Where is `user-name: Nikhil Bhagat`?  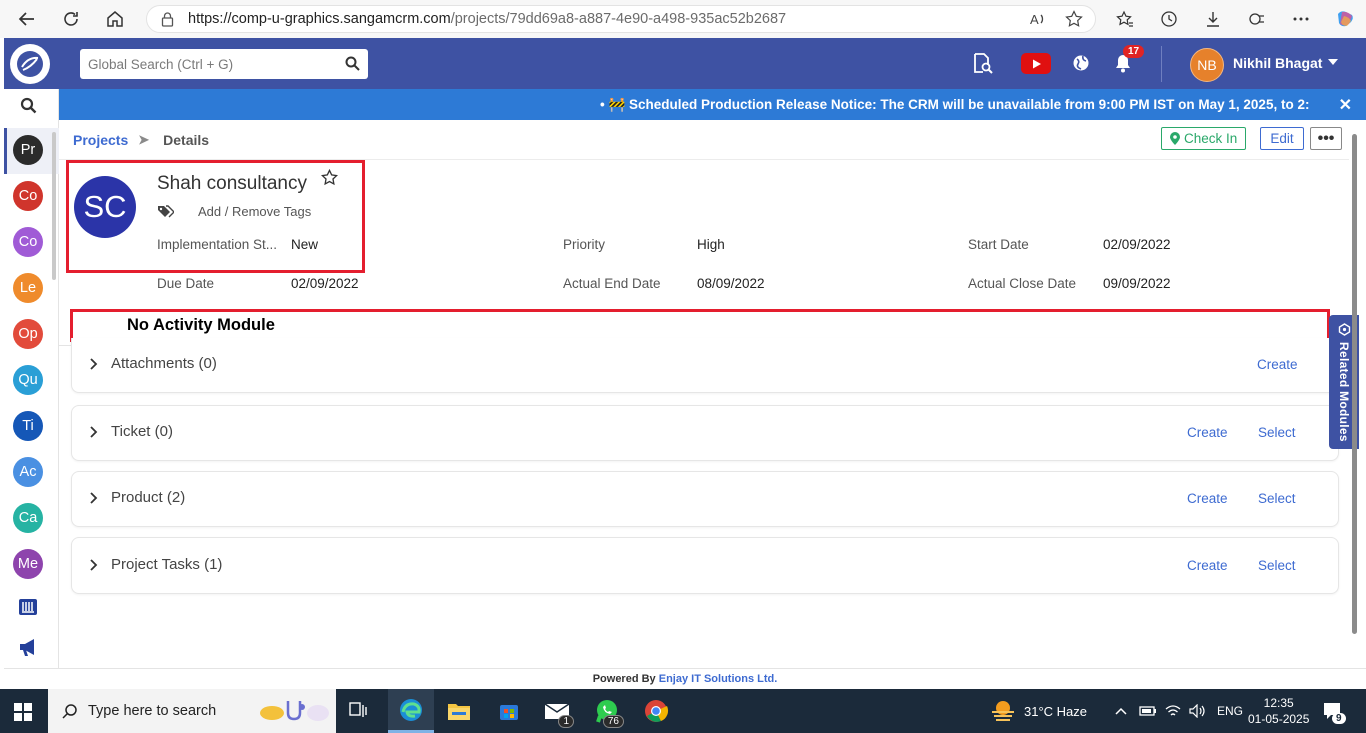
user-name: Nikhil Bhagat is located at coordinates (1277, 63).